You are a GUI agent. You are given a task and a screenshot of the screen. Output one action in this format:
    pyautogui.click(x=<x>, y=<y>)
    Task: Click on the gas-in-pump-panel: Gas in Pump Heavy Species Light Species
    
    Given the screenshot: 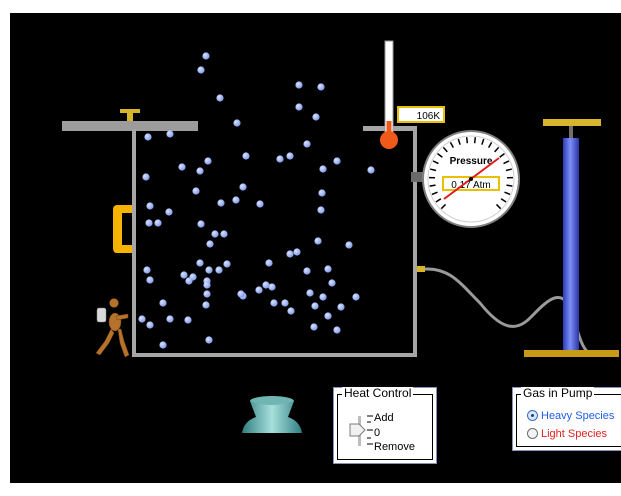 What is the action you would take?
    pyautogui.click(x=566, y=419)
    